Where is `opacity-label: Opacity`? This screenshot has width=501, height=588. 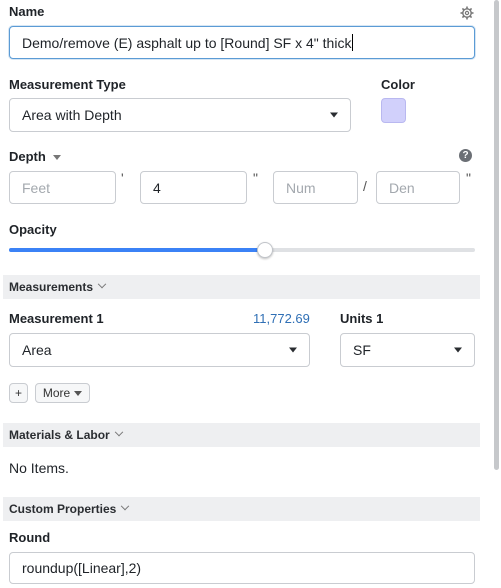
opacity-label: Opacity is located at coordinates (33, 229).